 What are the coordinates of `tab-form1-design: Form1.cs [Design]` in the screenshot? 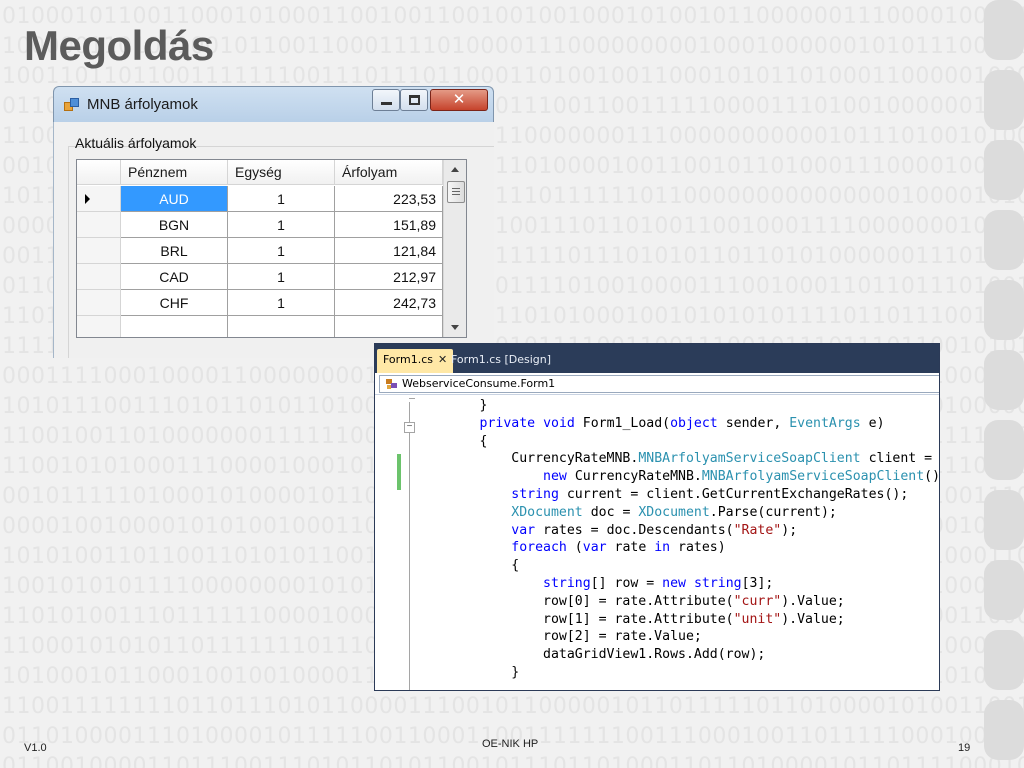 It's located at (501, 361).